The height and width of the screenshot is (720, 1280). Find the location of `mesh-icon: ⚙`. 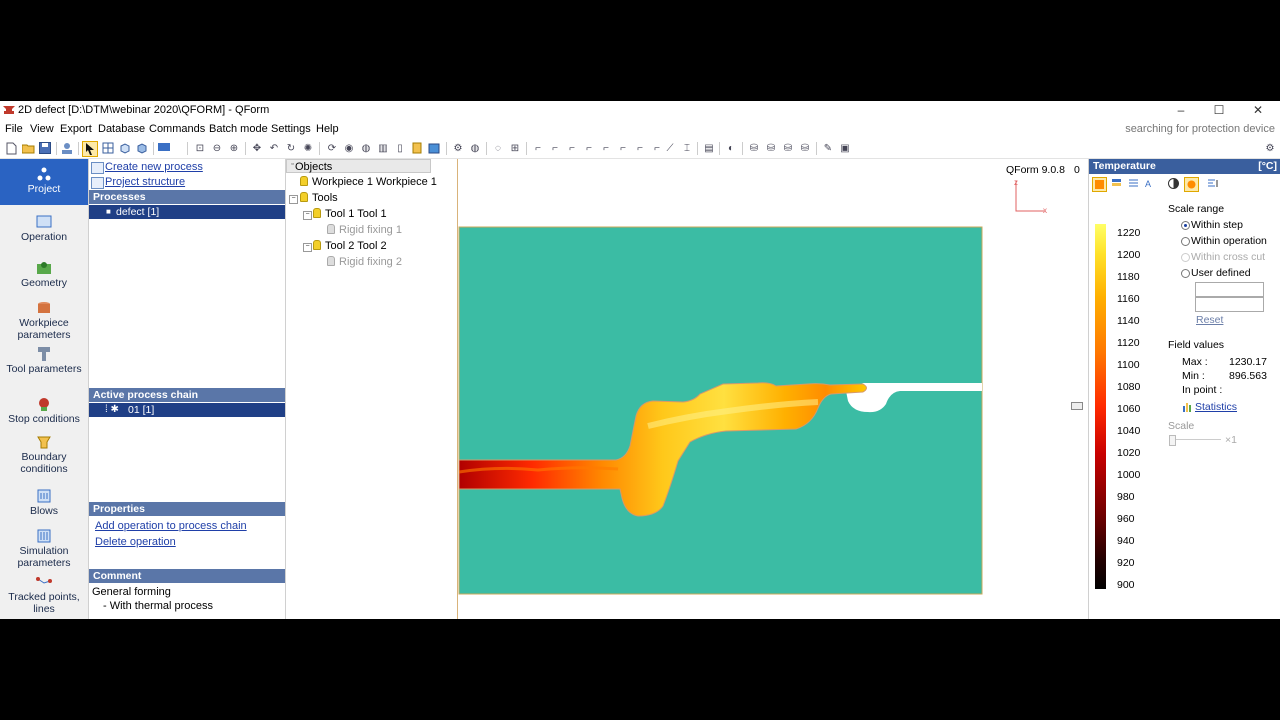

mesh-icon: ⚙ is located at coordinates (458, 148).